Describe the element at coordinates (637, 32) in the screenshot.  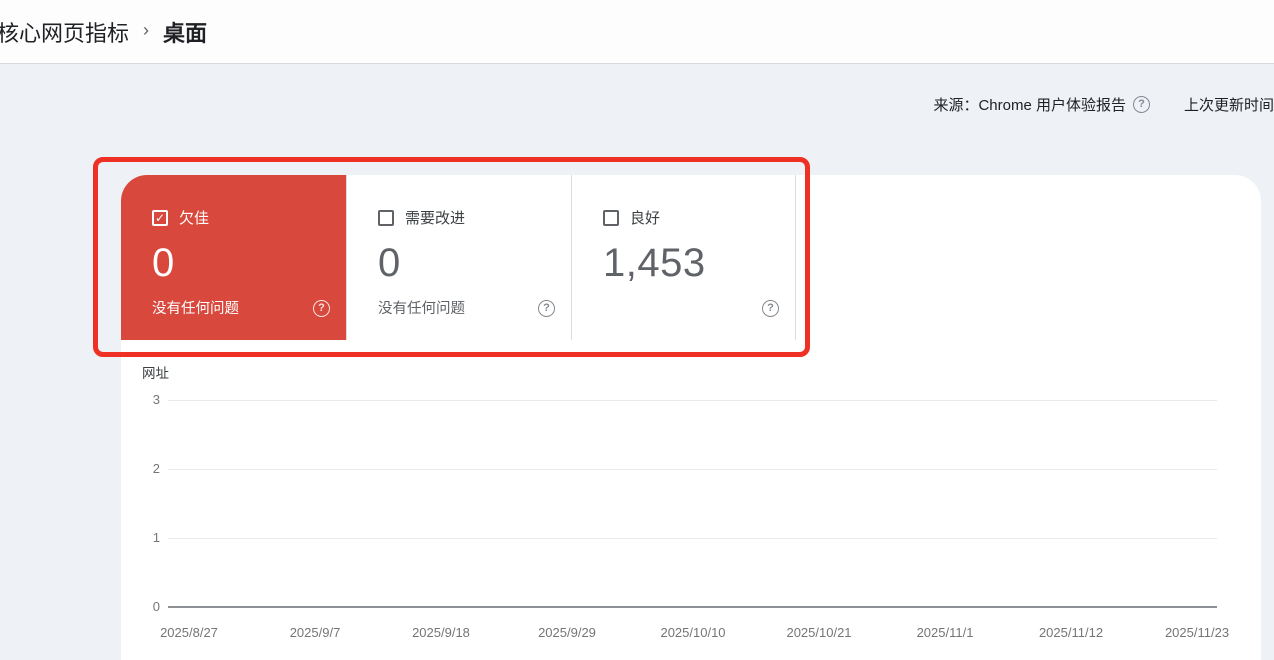
I see `top-bar: 核心网页指标 › 桌面` at that location.